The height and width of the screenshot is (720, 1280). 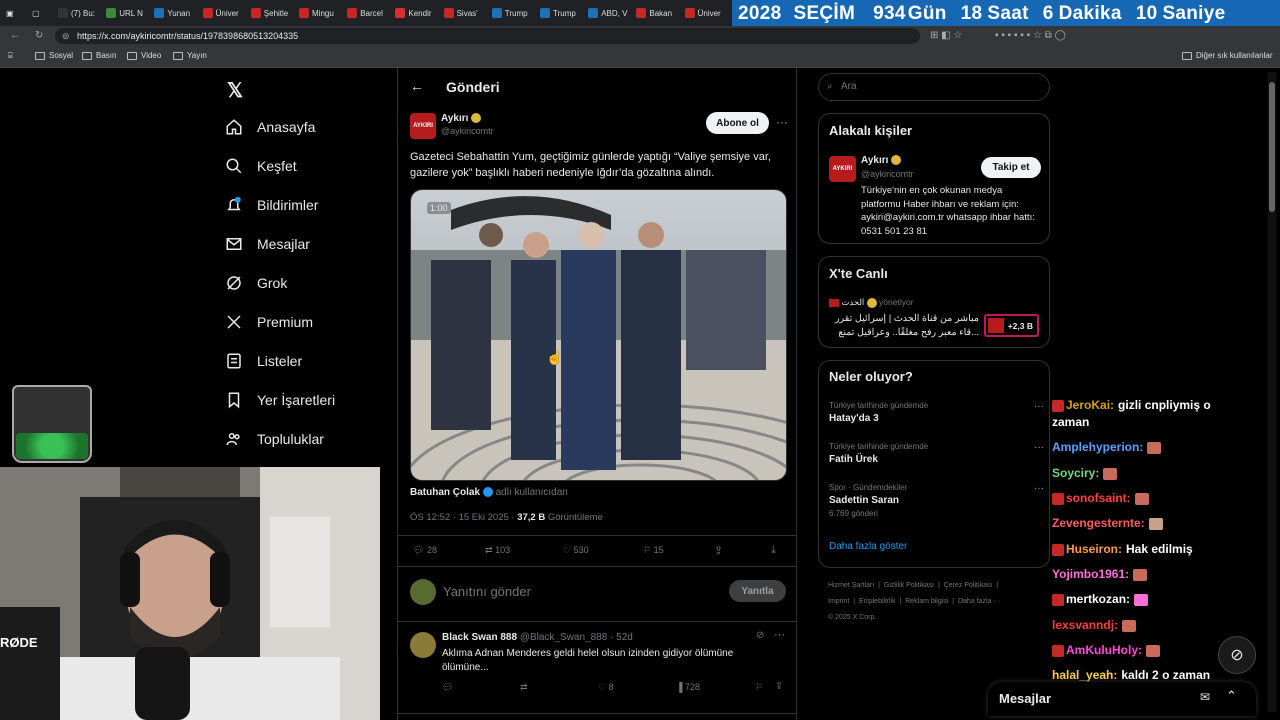 What do you see at coordinates (1090, 405) in the screenshot?
I see `chat-username: JeroKai:` at bounding box center [1090, 405].